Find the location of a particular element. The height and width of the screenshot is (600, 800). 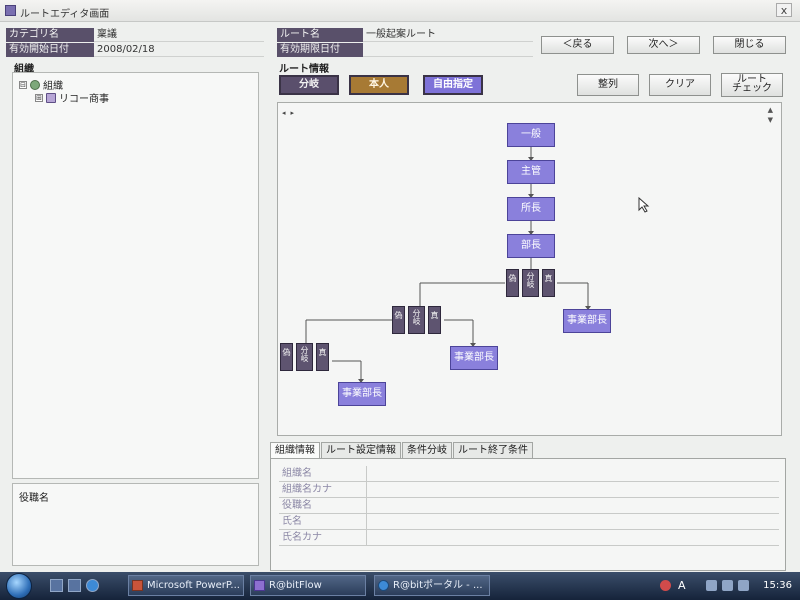

clock: 15:36 is located at coordinates (777, 585).